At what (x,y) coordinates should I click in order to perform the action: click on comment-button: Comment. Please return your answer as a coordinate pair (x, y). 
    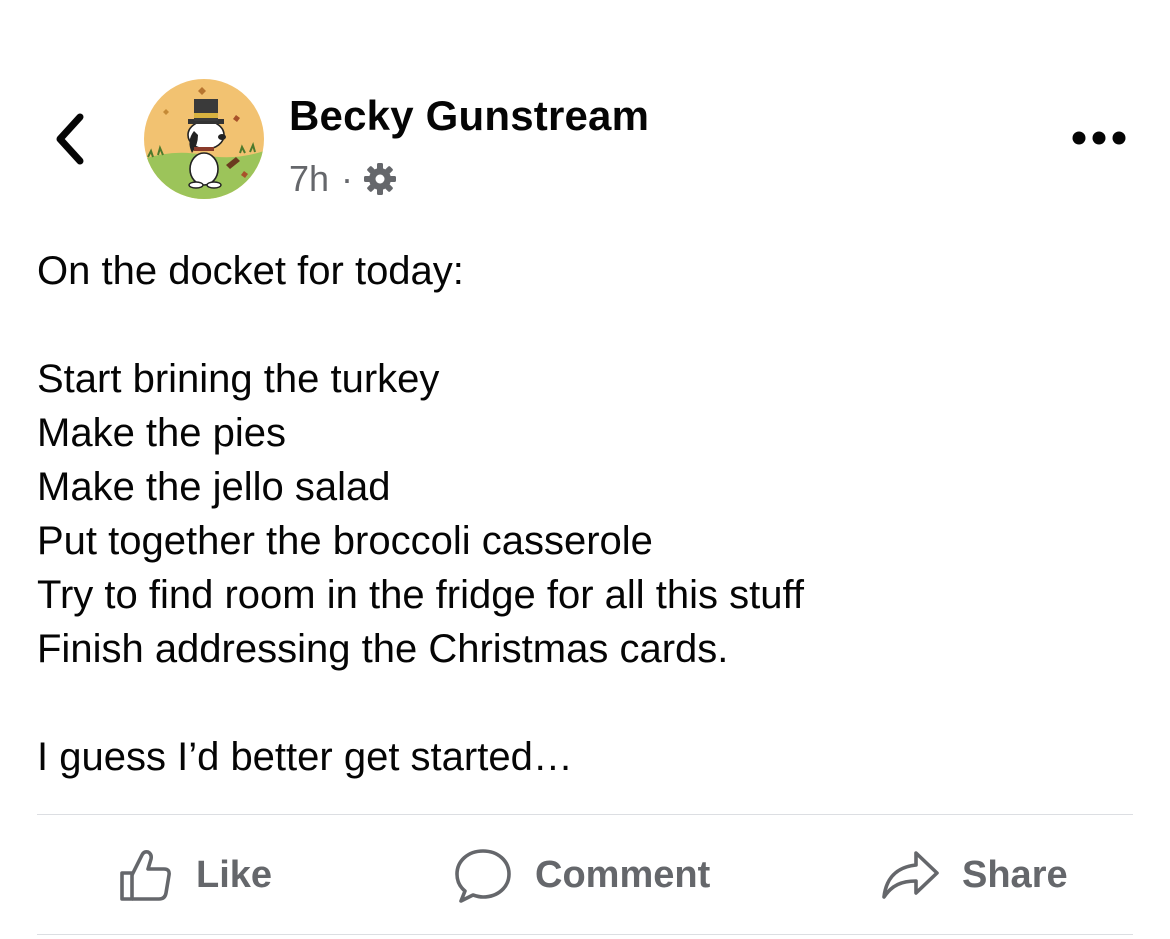
    Looking at the image, I should click on (581, 875).